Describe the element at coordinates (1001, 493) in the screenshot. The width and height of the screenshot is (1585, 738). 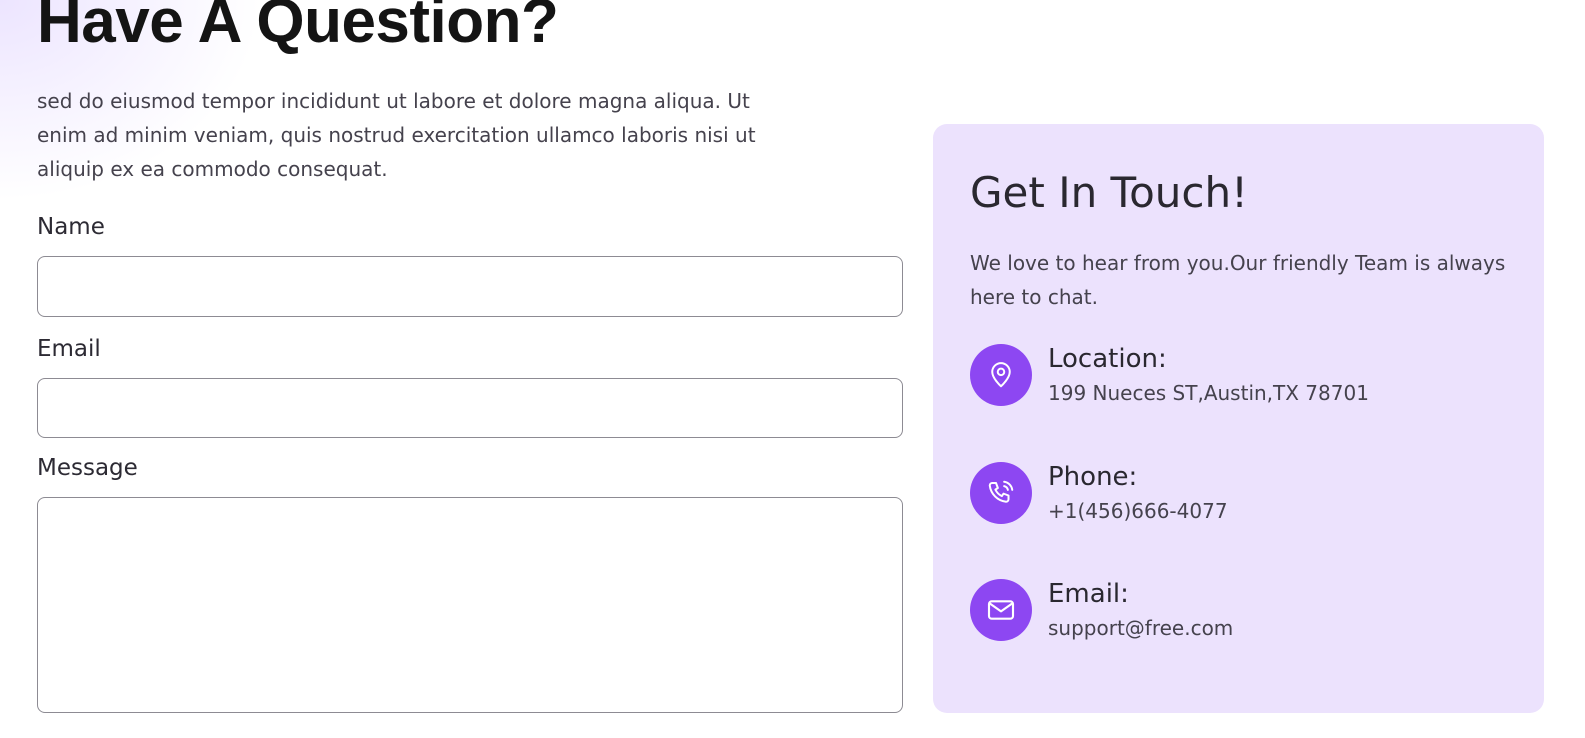
I see `phone-icon` at that location.